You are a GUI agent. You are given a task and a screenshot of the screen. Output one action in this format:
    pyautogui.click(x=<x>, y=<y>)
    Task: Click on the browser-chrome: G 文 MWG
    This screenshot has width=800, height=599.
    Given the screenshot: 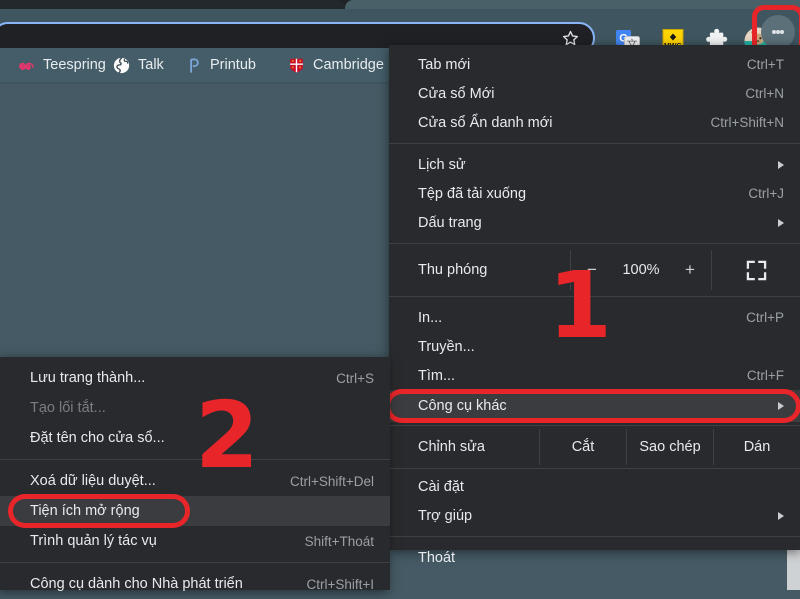 What is the action you would take?
    pyautogui.click(x=400, y=28)
    